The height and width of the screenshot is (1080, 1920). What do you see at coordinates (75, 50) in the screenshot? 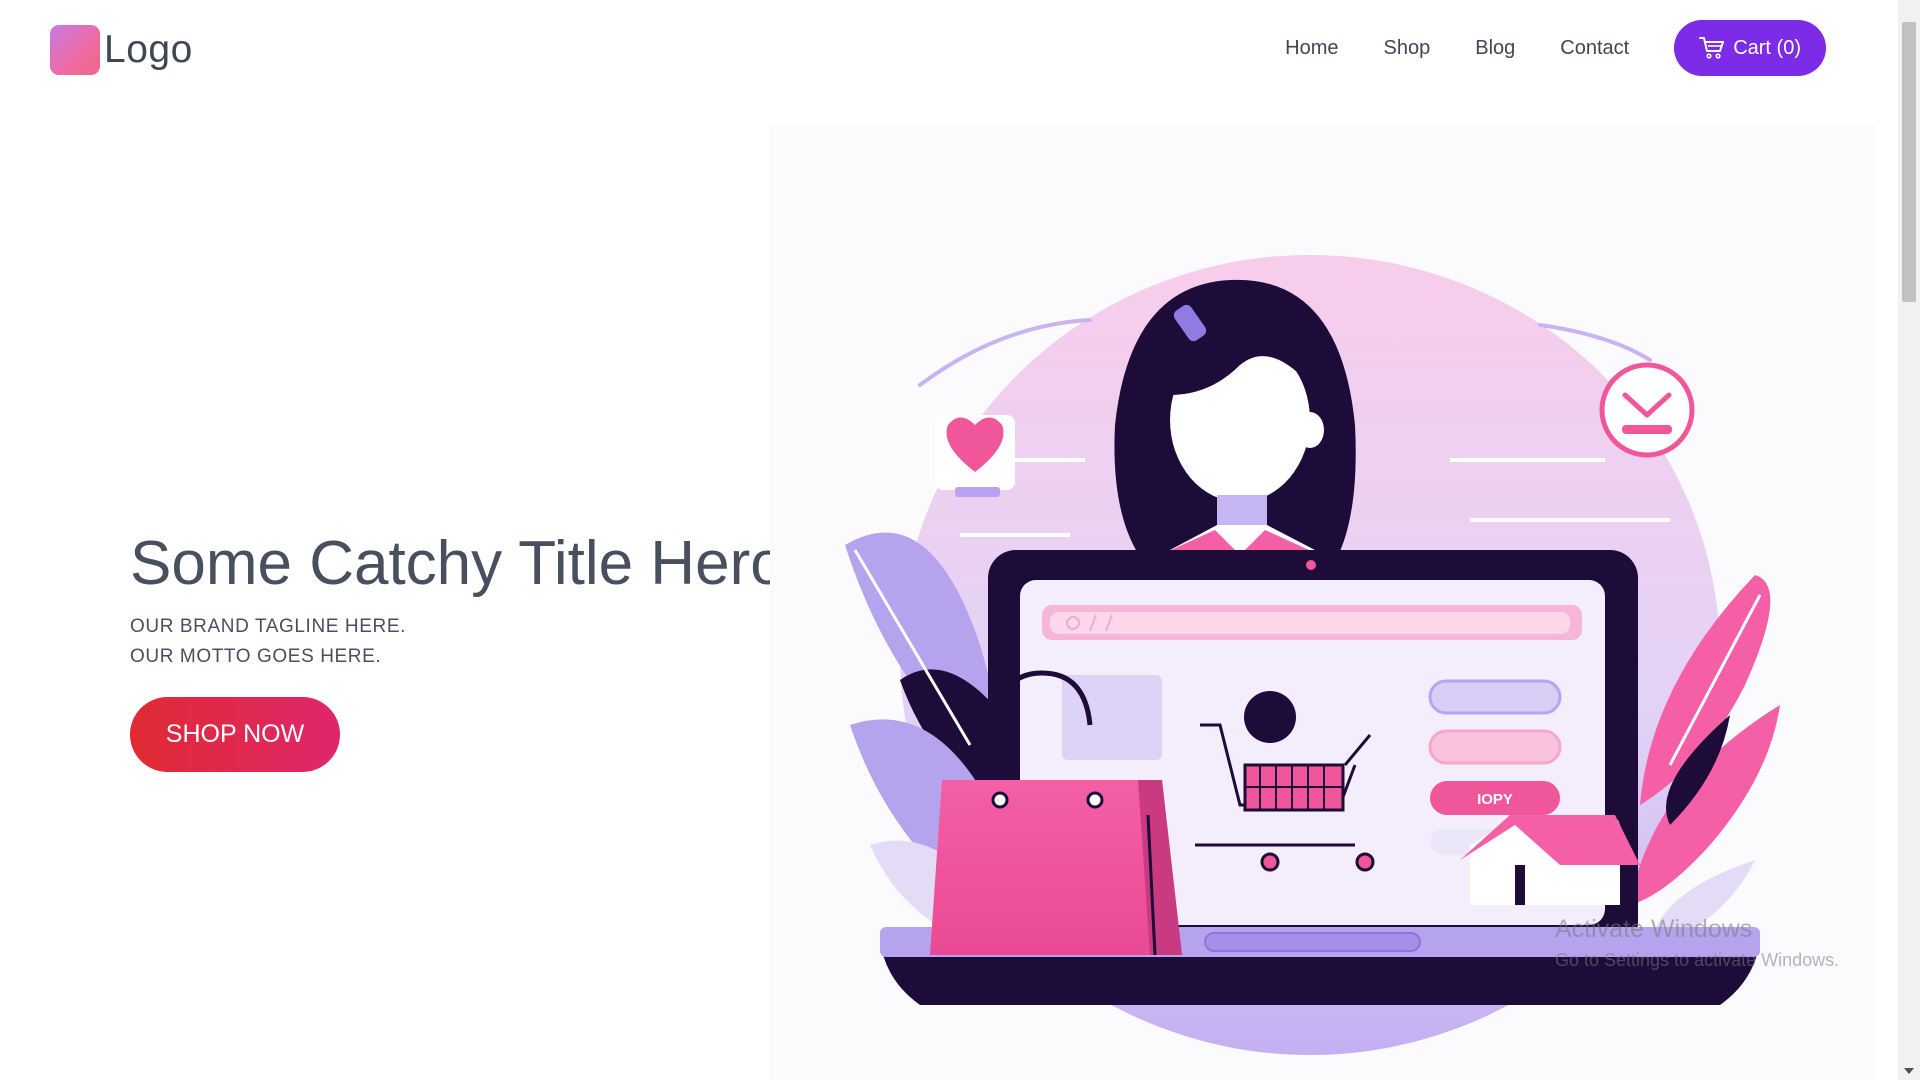
I see `logo-mark` at bounding box center [75, 50].